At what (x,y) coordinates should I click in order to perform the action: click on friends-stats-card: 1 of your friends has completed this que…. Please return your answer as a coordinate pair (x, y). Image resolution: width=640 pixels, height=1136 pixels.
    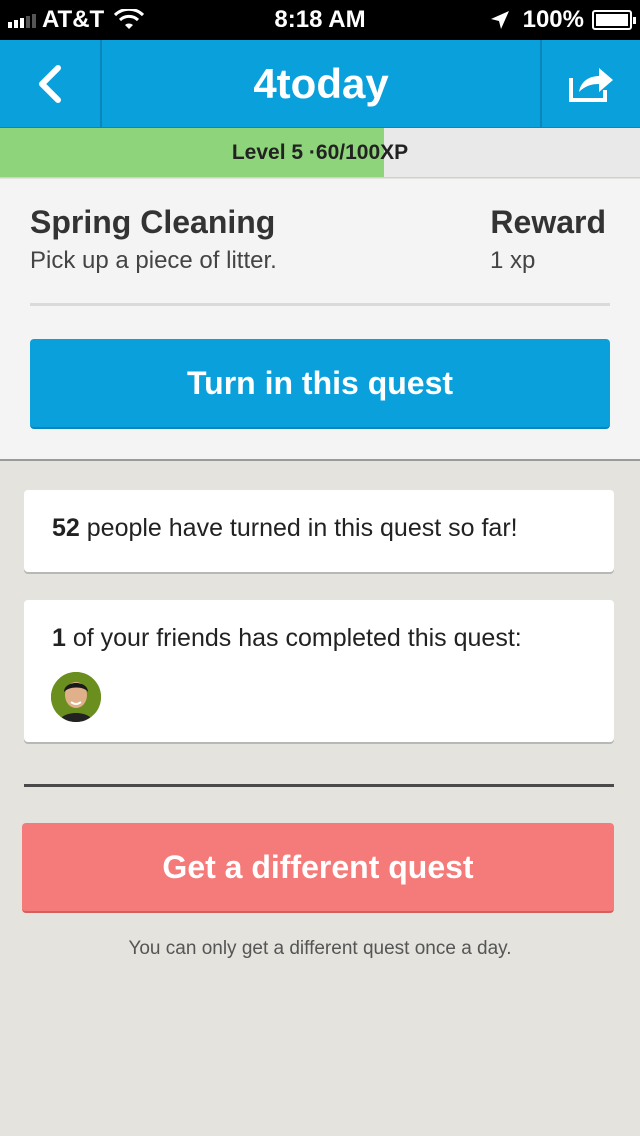
    Looking at the image, I should click on (319, 671).